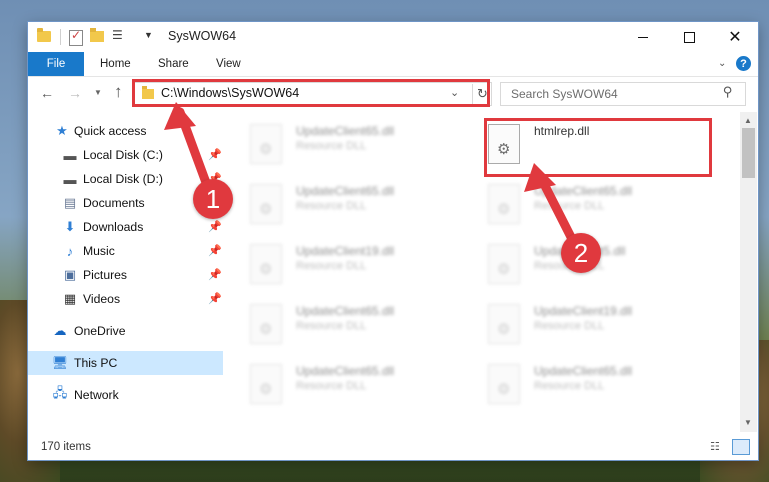  Describe the element at coordinates (213, 199) in the screenshot. I see `step-1-badge: 1` at that location.